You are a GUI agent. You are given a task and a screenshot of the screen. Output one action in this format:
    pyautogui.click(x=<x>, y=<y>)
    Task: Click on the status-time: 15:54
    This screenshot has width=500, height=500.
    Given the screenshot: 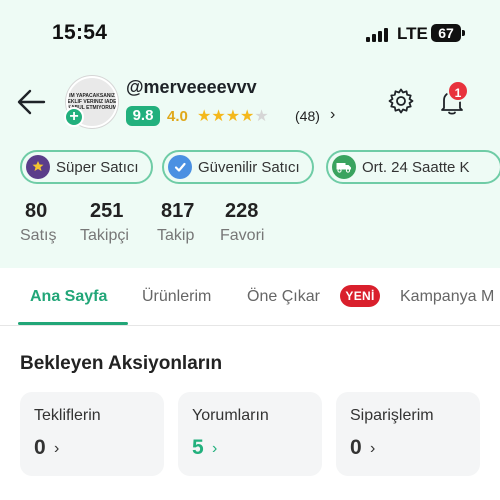 What is the action you would take?
    pyautogui.click(x=80, y=32)
    